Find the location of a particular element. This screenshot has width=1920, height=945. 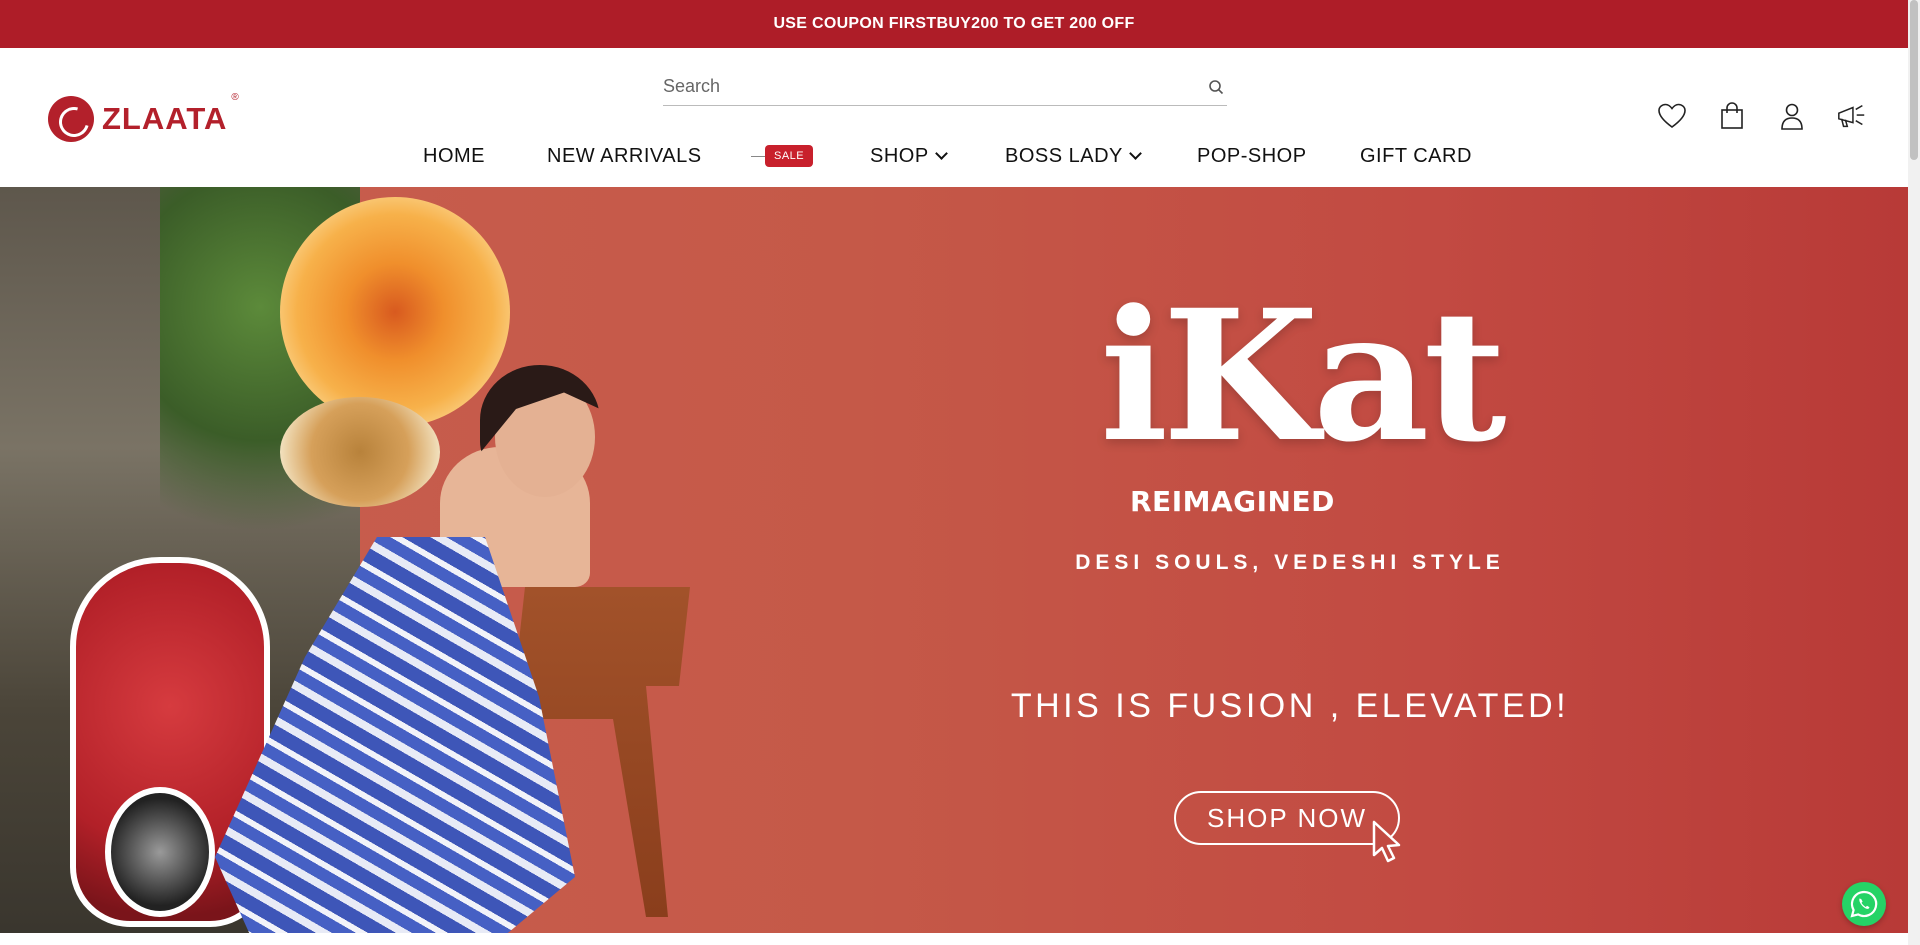

whatsapp-chat-button is located at coordinates (1864, 904).